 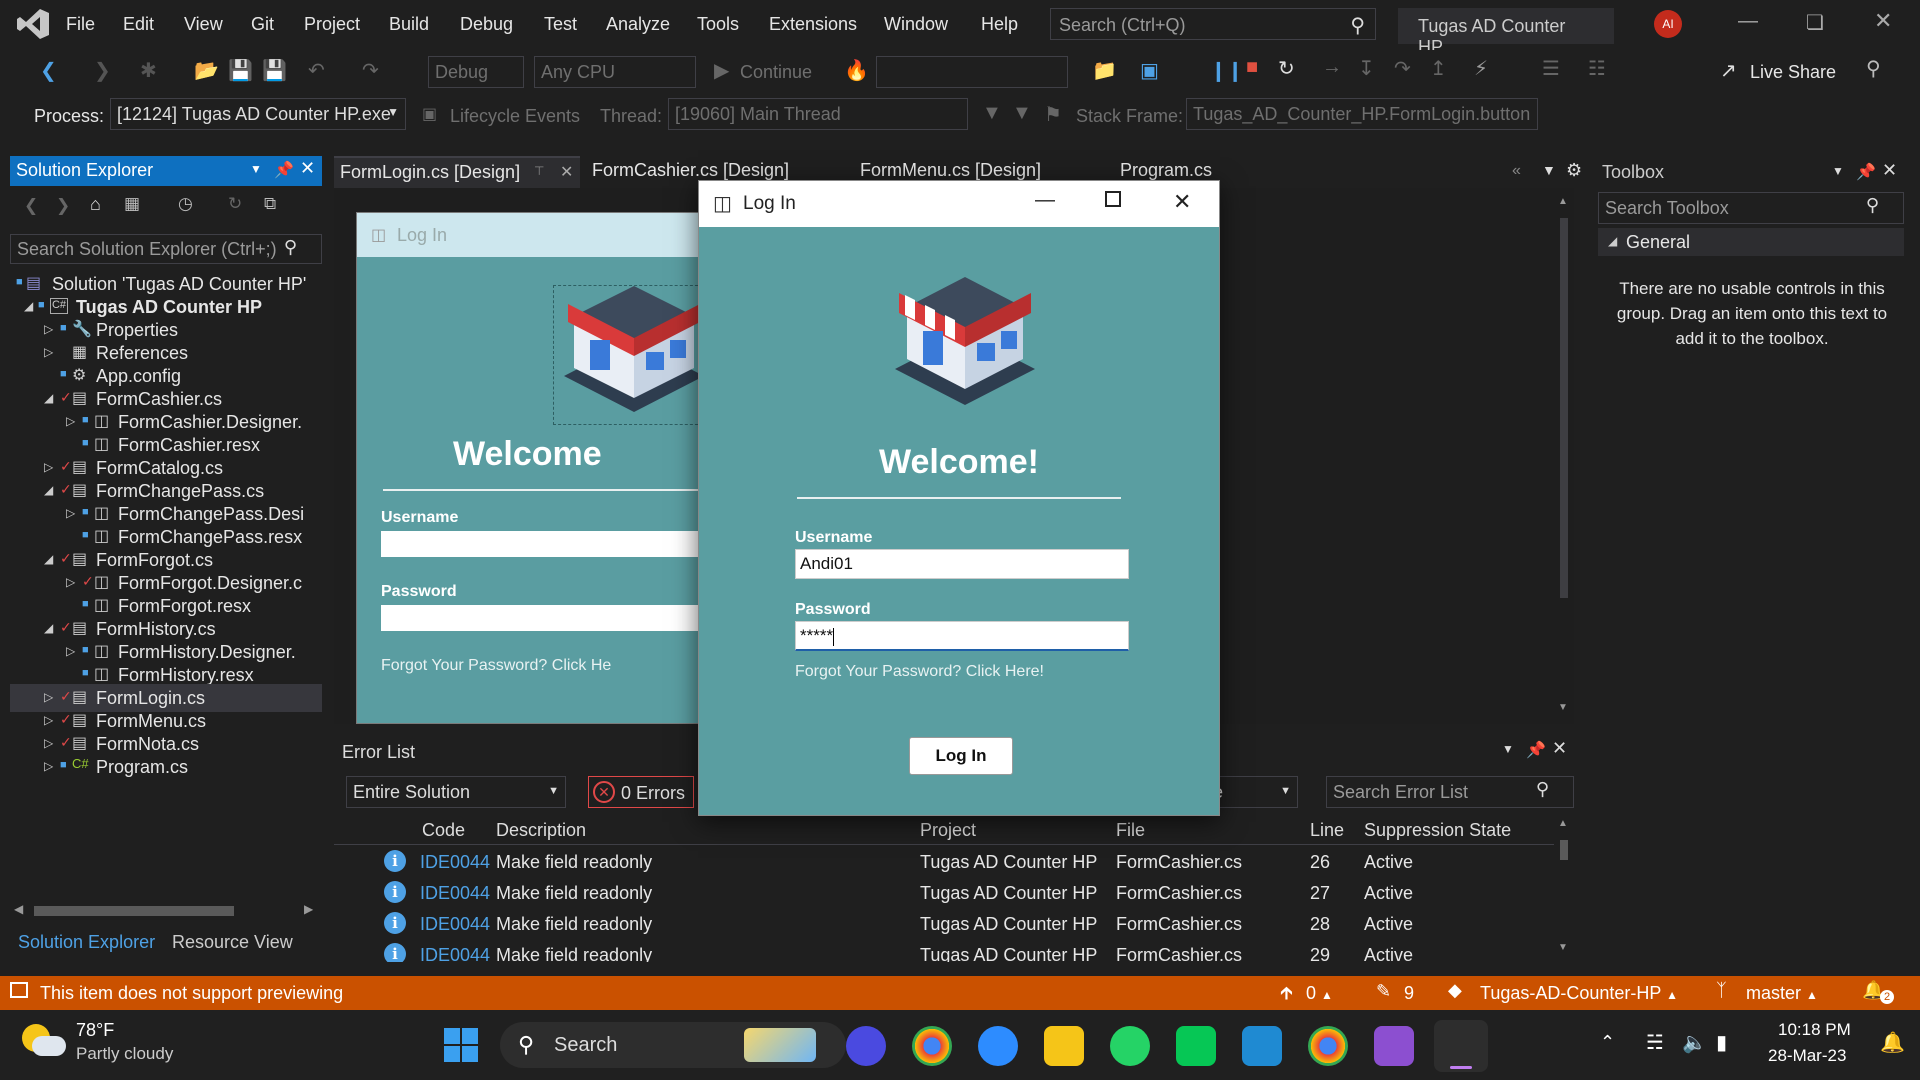 I want to click on menu-file: File, so click(x=80, y=24).